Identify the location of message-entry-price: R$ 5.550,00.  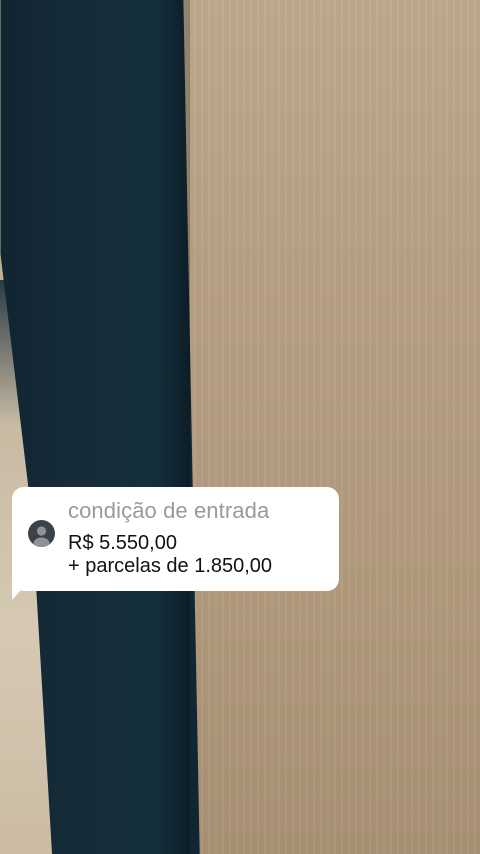
(122, 543).